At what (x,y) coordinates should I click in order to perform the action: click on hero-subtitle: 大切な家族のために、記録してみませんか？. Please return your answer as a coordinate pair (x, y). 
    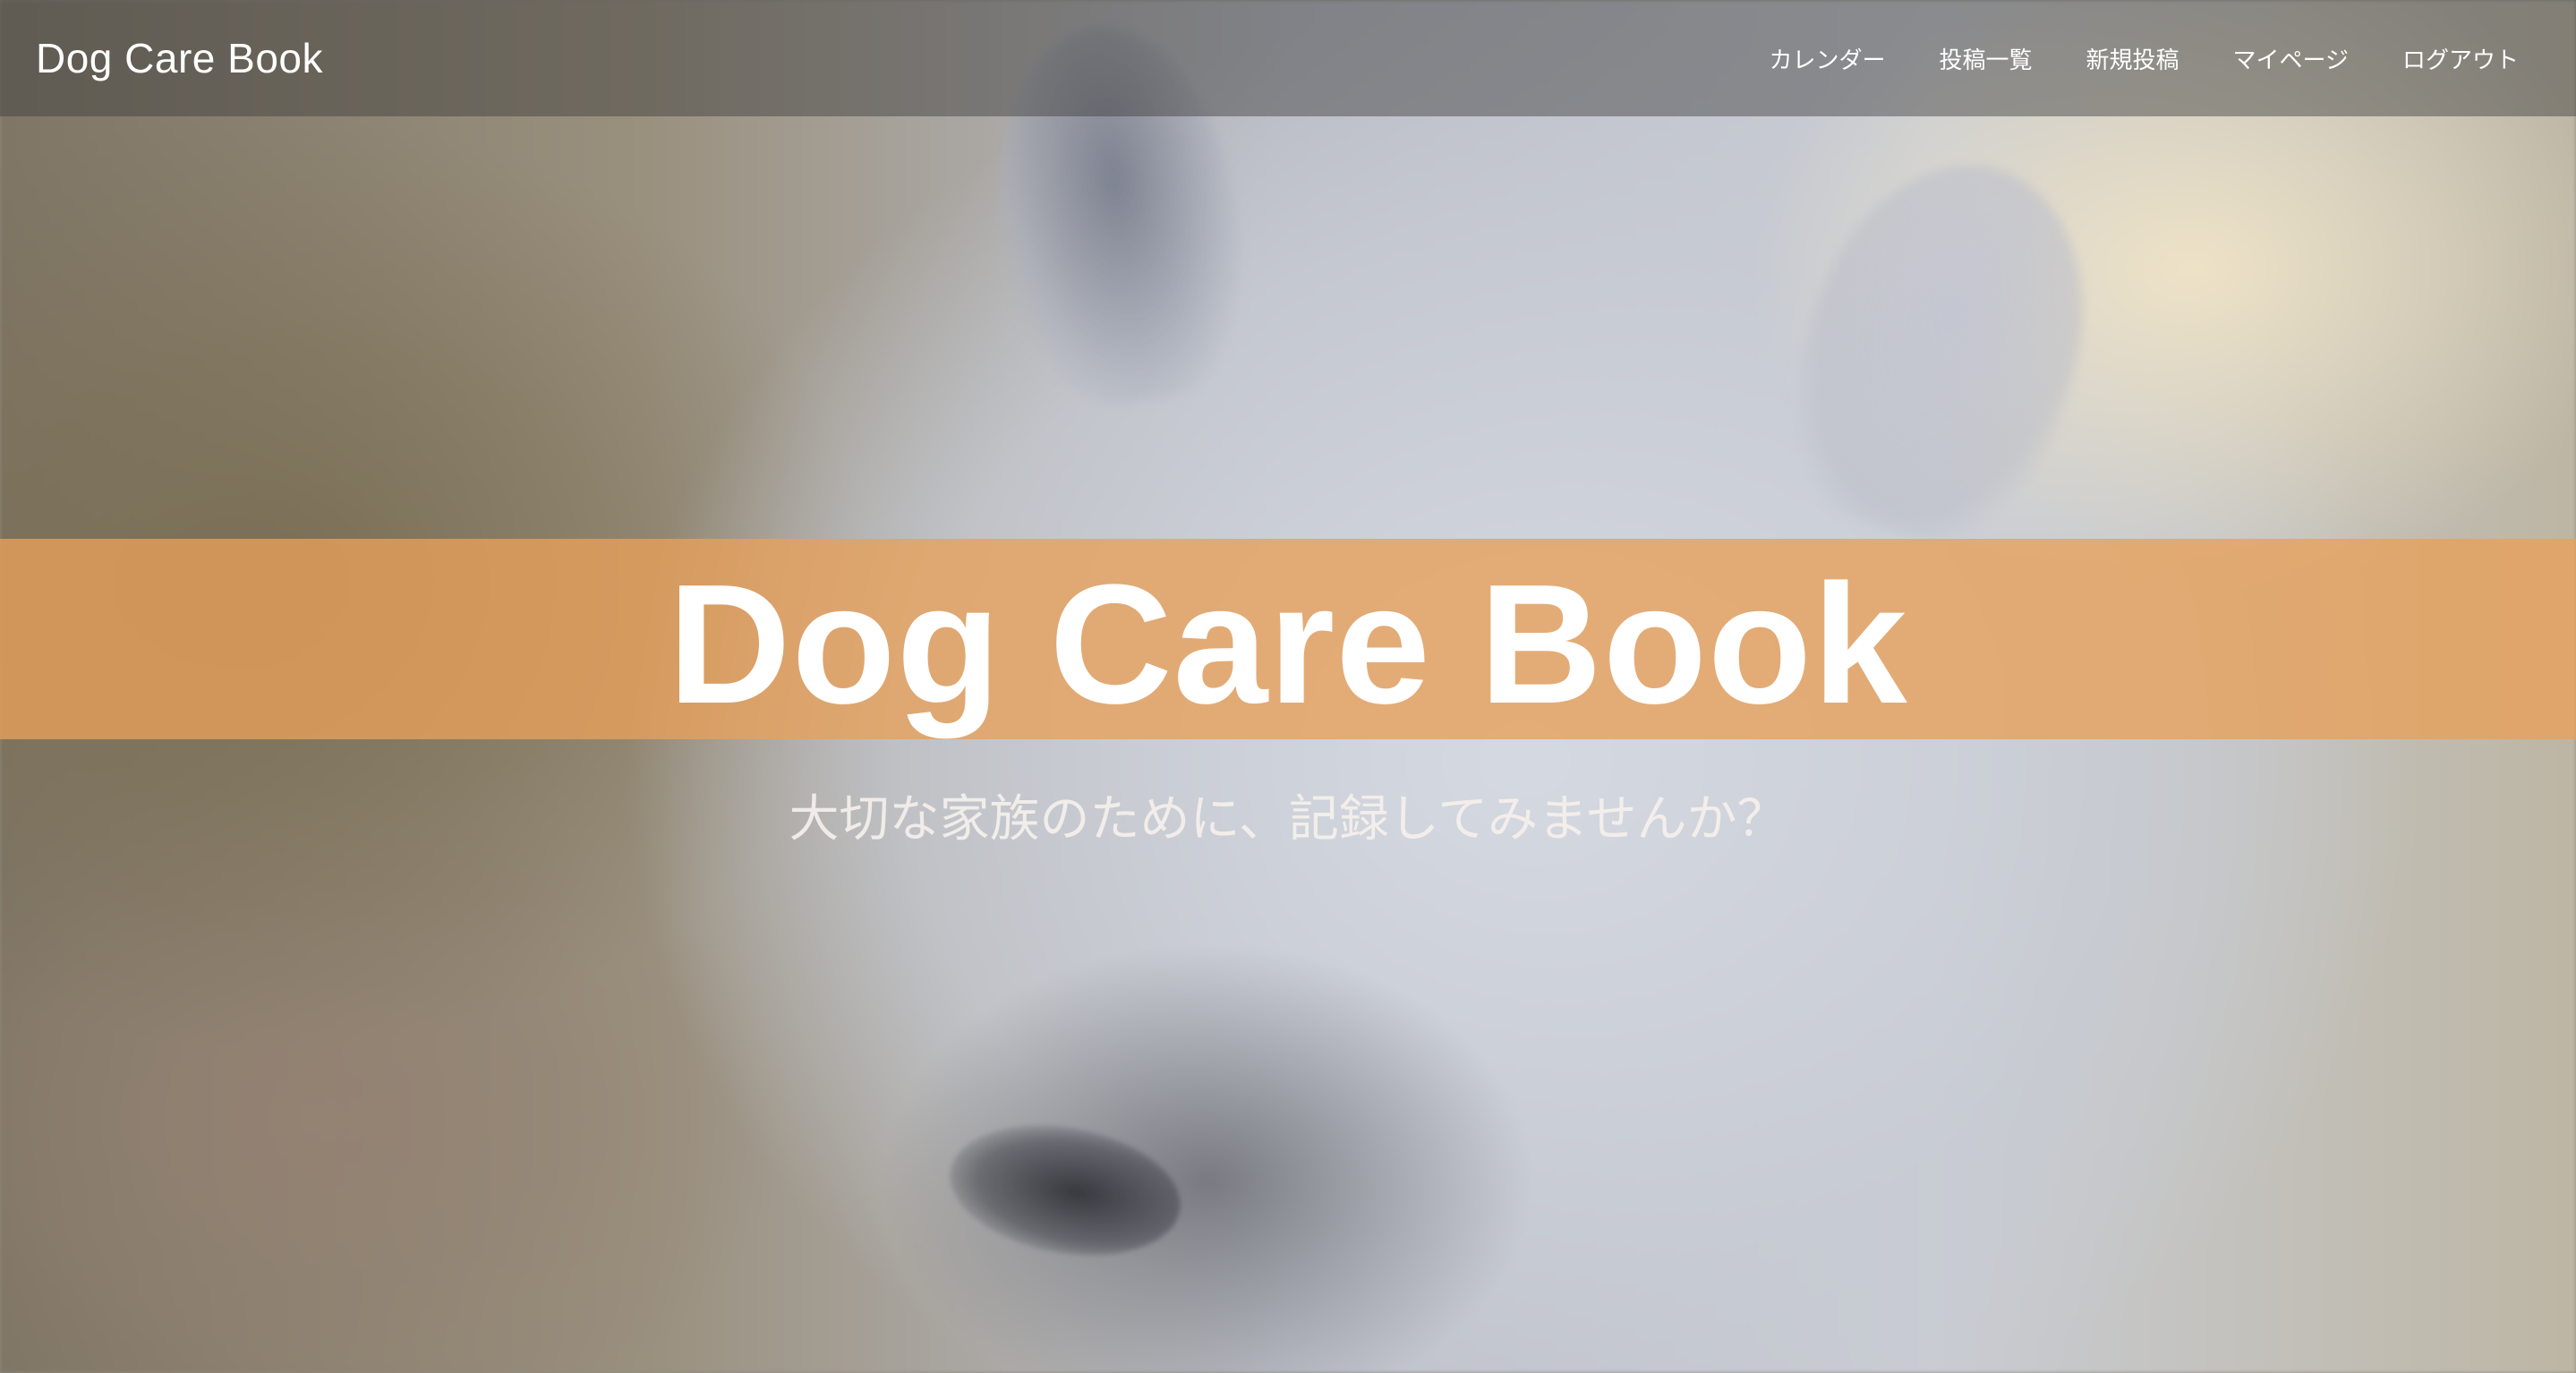
    Looking at the image, I should click on (1288, 819).